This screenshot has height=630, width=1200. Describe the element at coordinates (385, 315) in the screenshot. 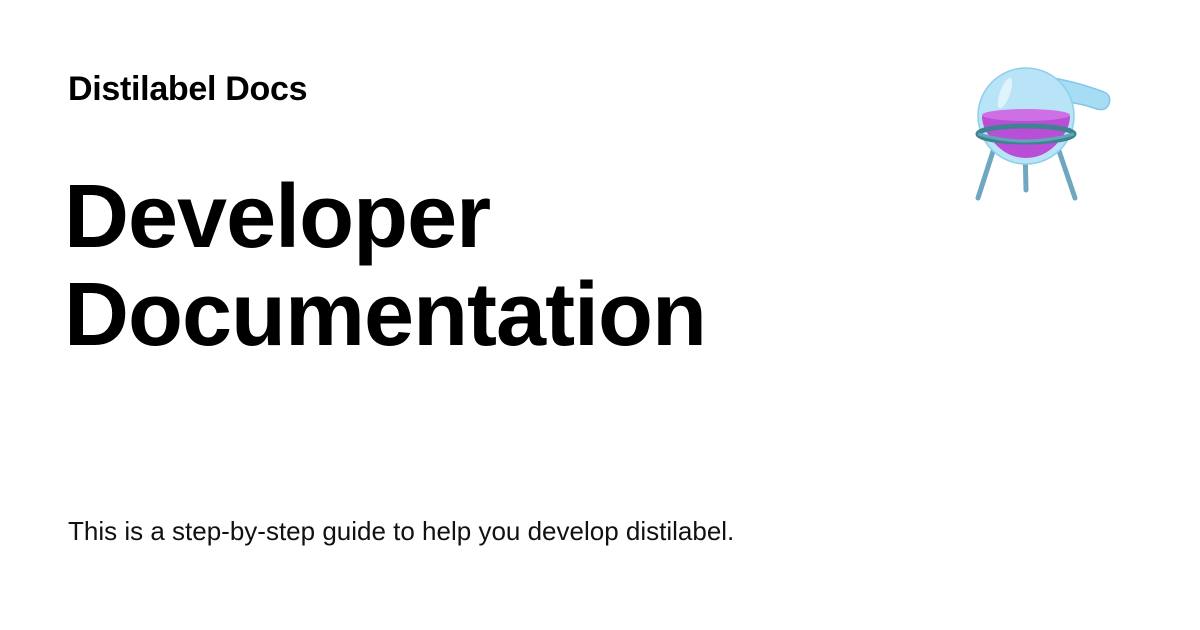

I see `page-title-line-2: Documentation` at that location.